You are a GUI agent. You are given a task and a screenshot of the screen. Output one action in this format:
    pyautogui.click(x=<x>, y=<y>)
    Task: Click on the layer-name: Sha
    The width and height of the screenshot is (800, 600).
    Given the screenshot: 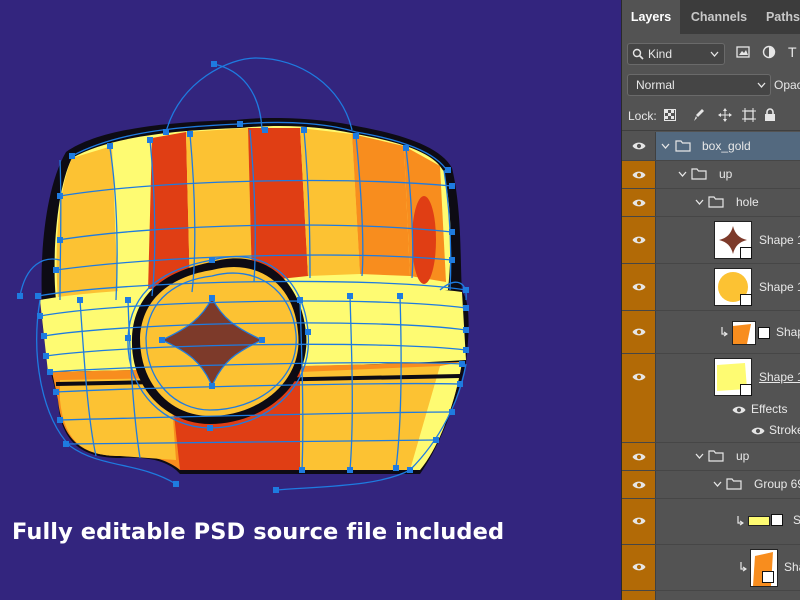 What is the action you would take?
    pyautogui.click(x=792, y=567)
    